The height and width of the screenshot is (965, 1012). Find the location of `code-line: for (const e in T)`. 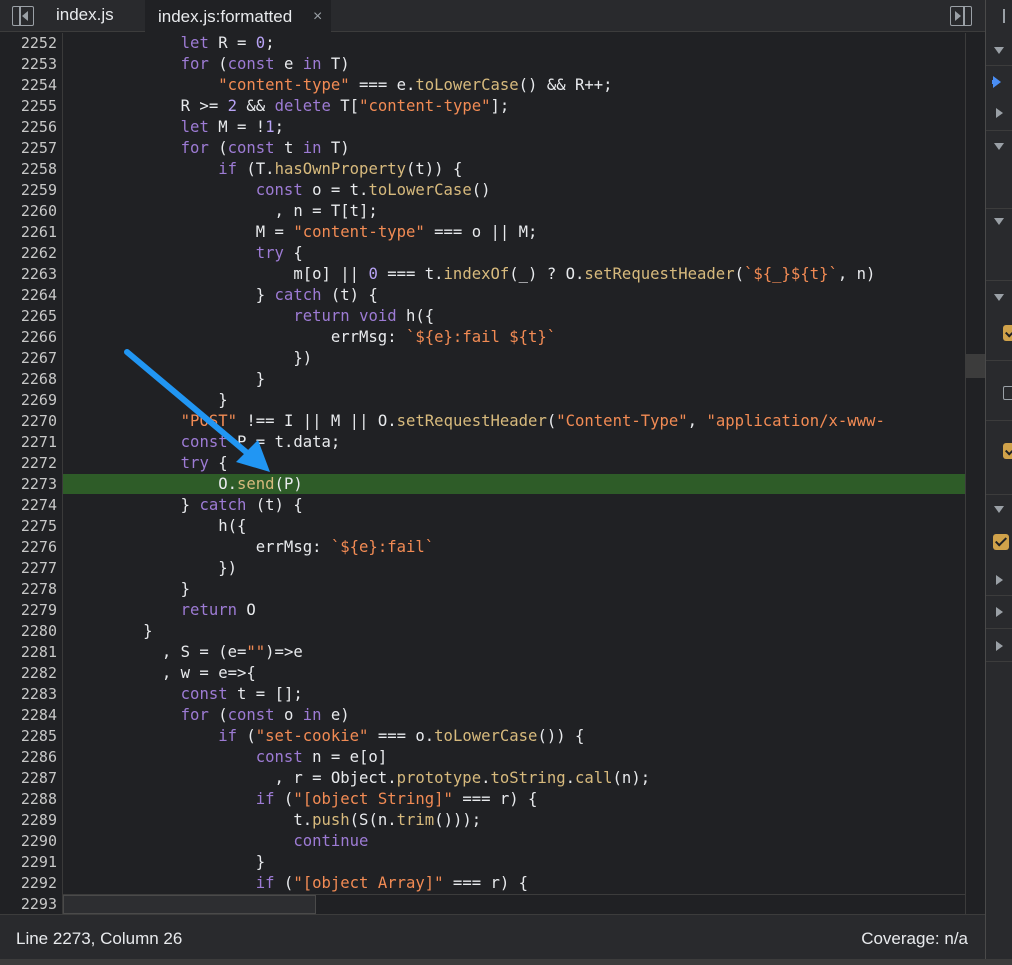

code-line: for (const e in T) is located at coordinates (209, 64).